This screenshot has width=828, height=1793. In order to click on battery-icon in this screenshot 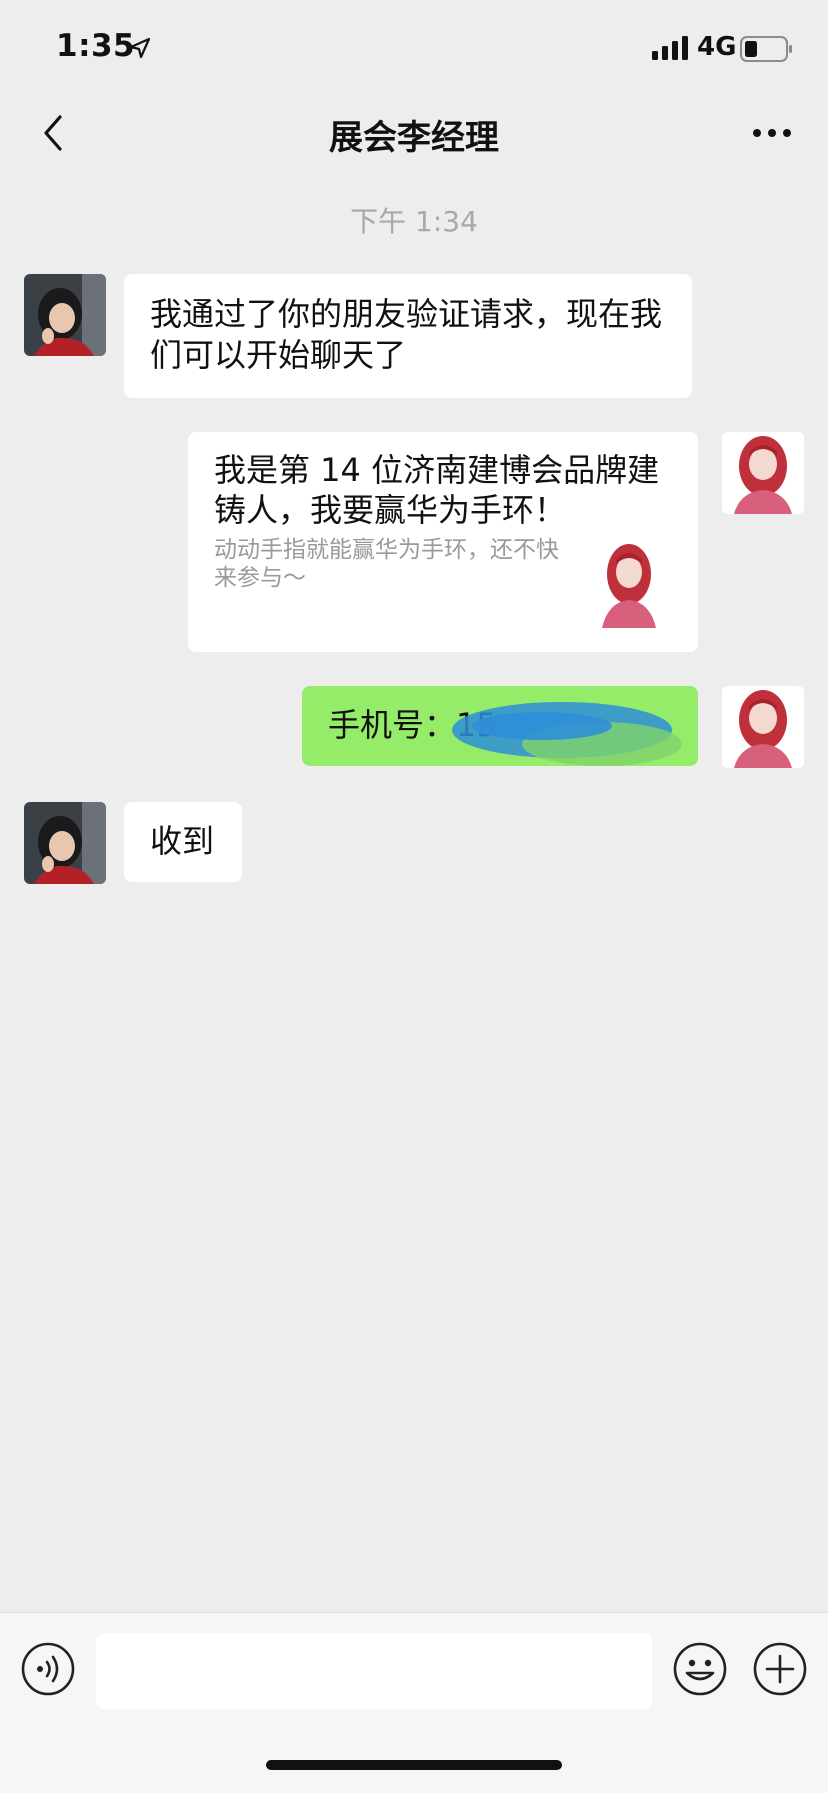, I will do `click(766, 49)`.